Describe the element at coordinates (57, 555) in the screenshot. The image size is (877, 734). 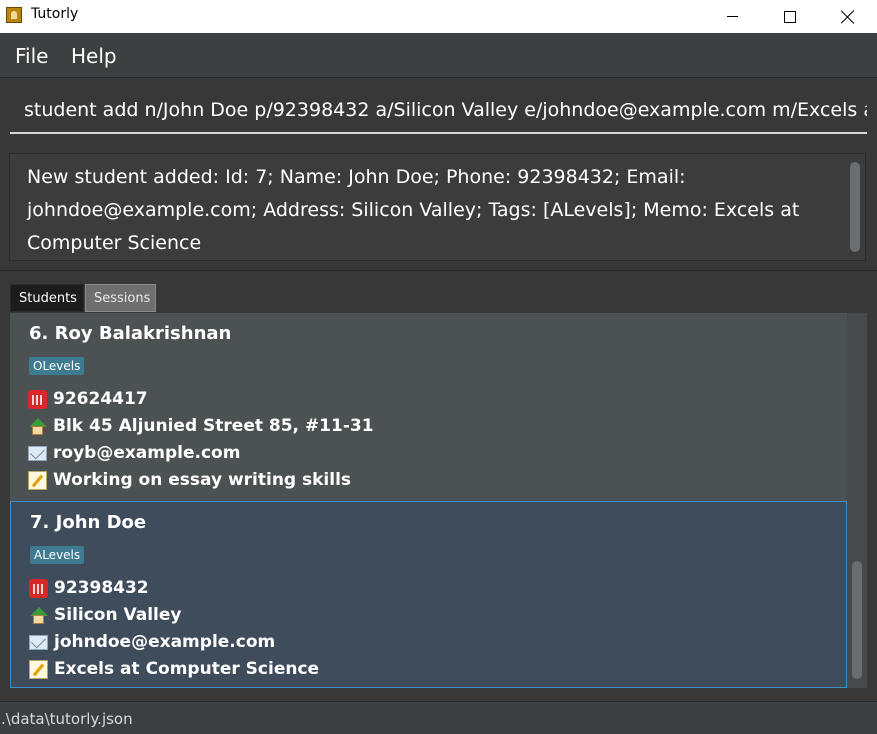
I see `student-tag: ALevels` at that location.